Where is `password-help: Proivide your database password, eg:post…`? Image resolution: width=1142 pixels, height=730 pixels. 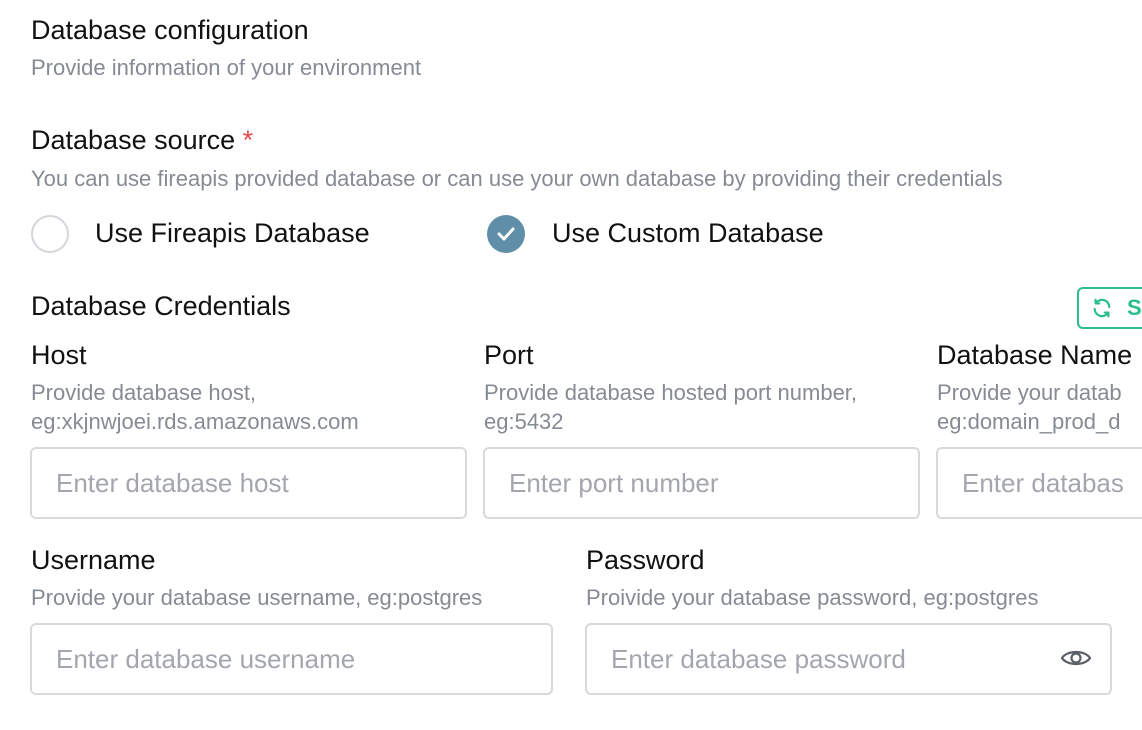 password-help: Proivide your database password, eg:post… is located at coordinates (812, 597).